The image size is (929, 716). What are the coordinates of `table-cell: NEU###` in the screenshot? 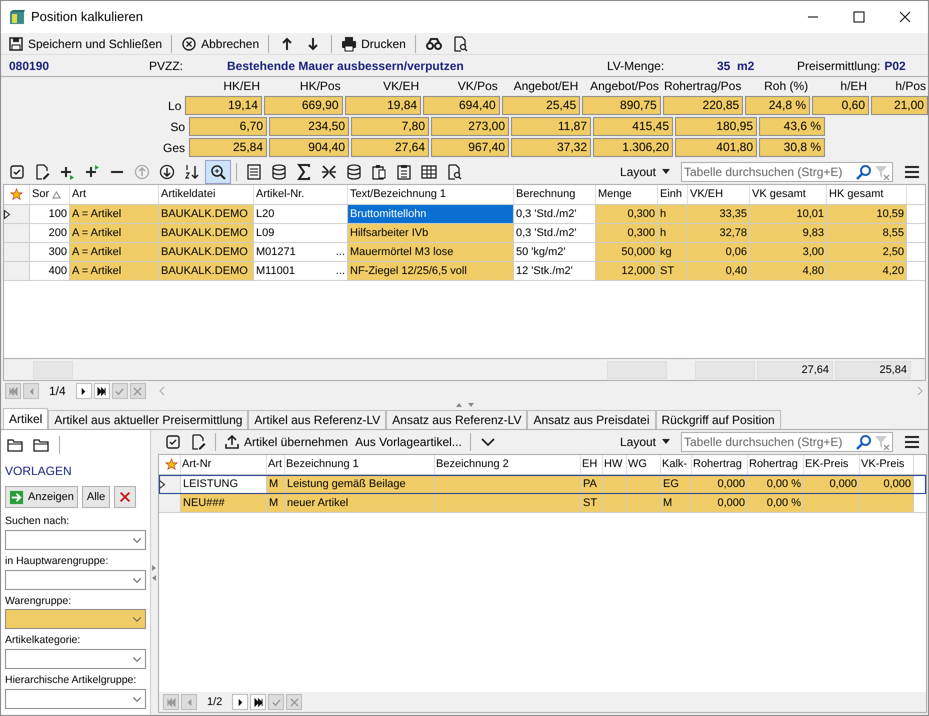 It's located at (224, 503).